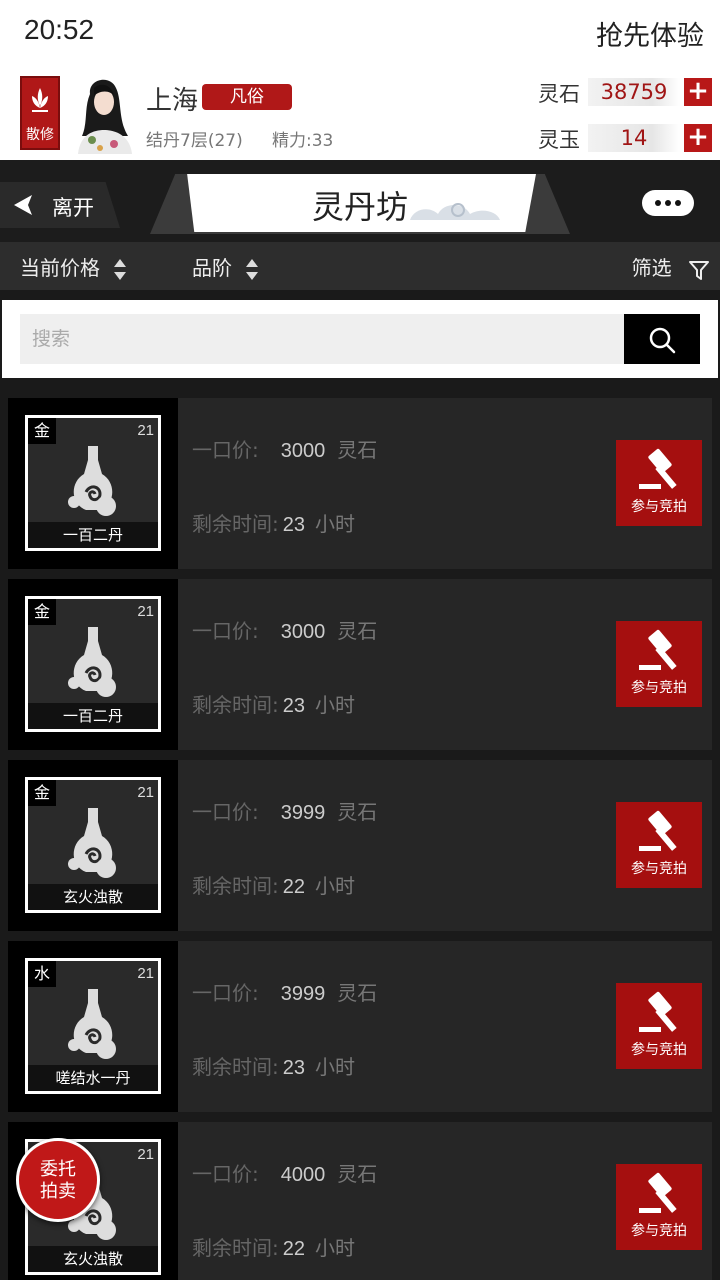 This screenshot has width=720, height=1280. What do you see at coordinates (40, 135) in the screenshot?
I see `rank-label: 散修` at bounding box center [40, 135].